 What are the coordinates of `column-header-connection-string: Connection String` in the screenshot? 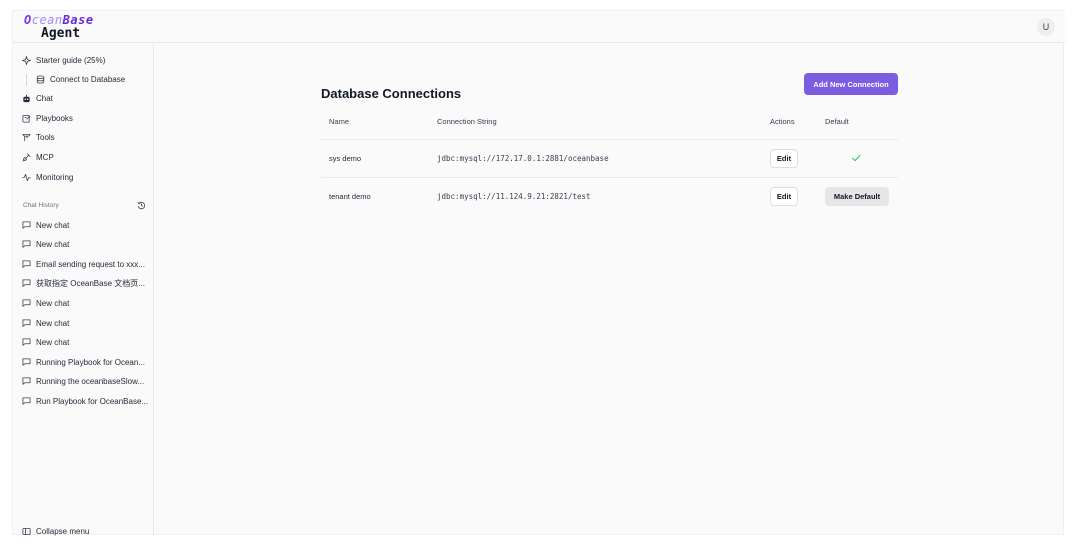 It's located at (467, 121).